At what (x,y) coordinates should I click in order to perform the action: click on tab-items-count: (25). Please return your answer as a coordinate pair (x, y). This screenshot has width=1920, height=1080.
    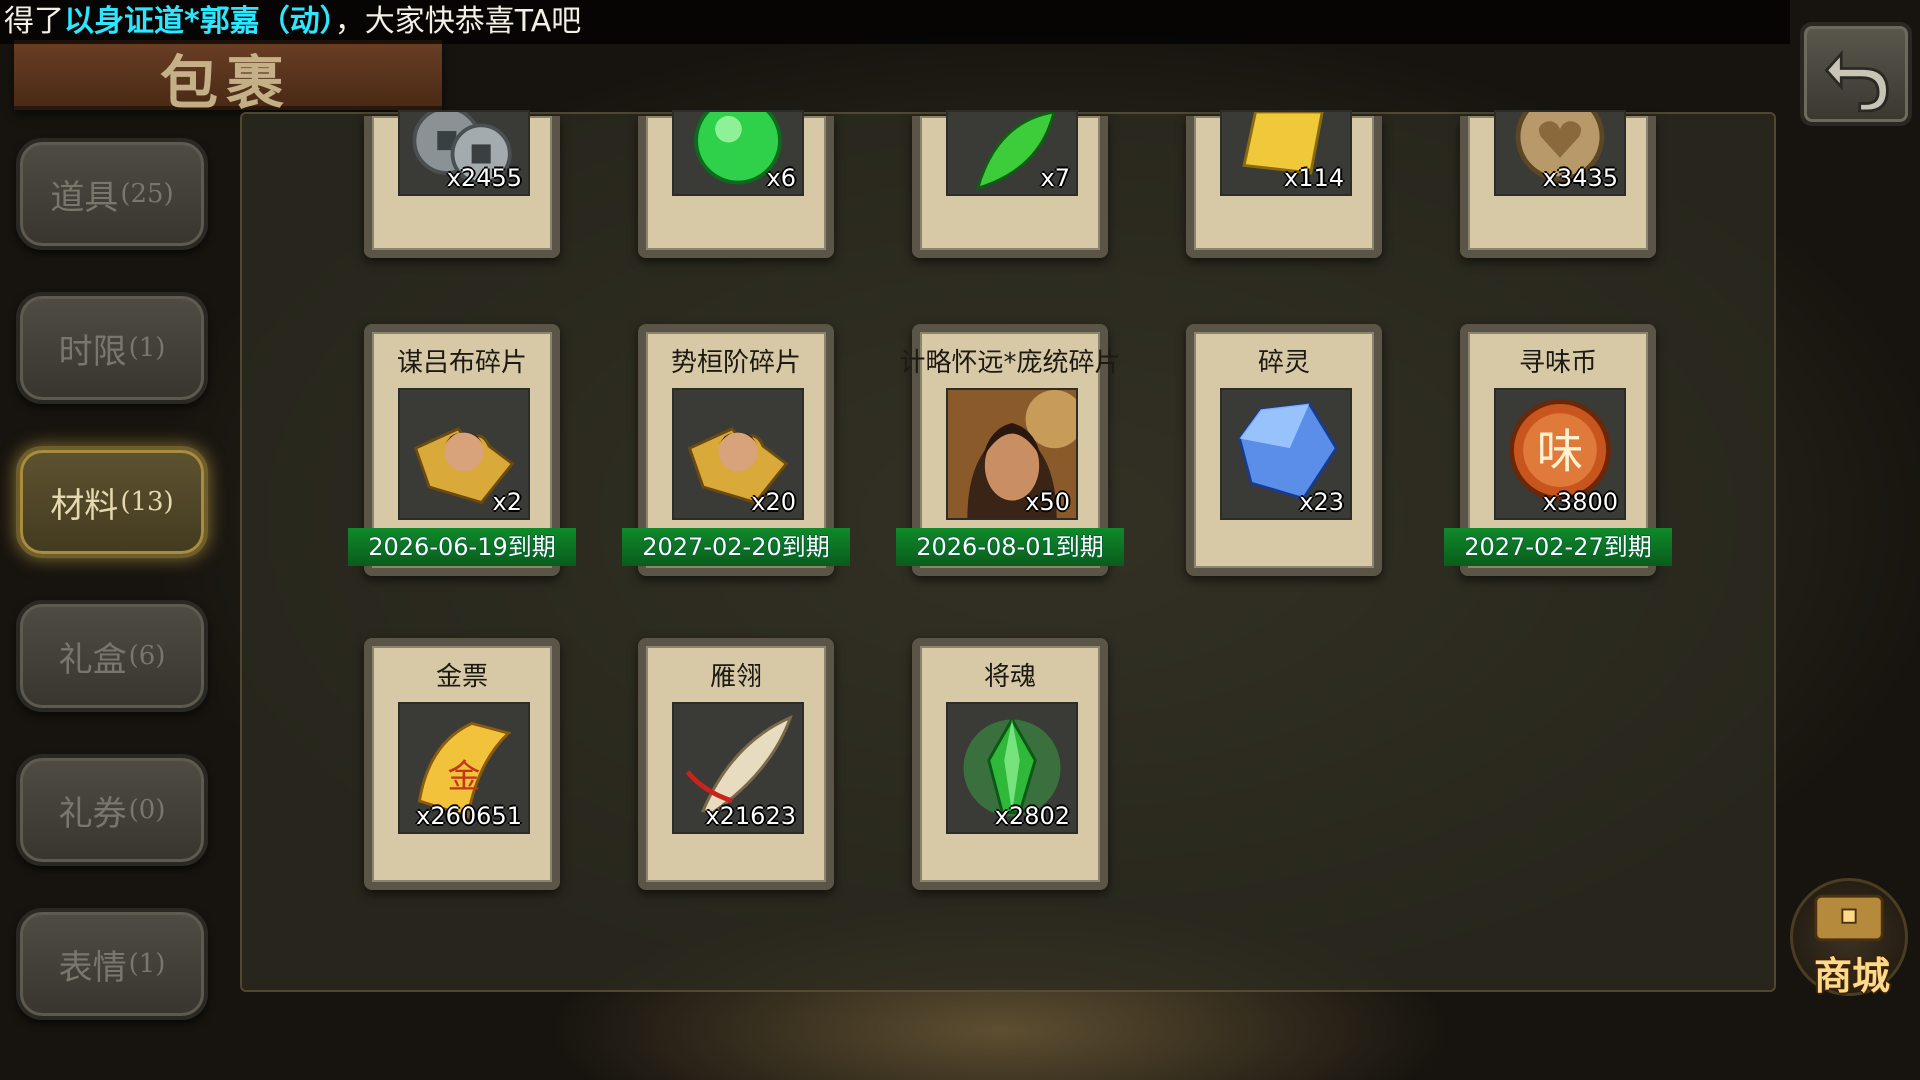
    Looking at the image, I should click on (147, 194).